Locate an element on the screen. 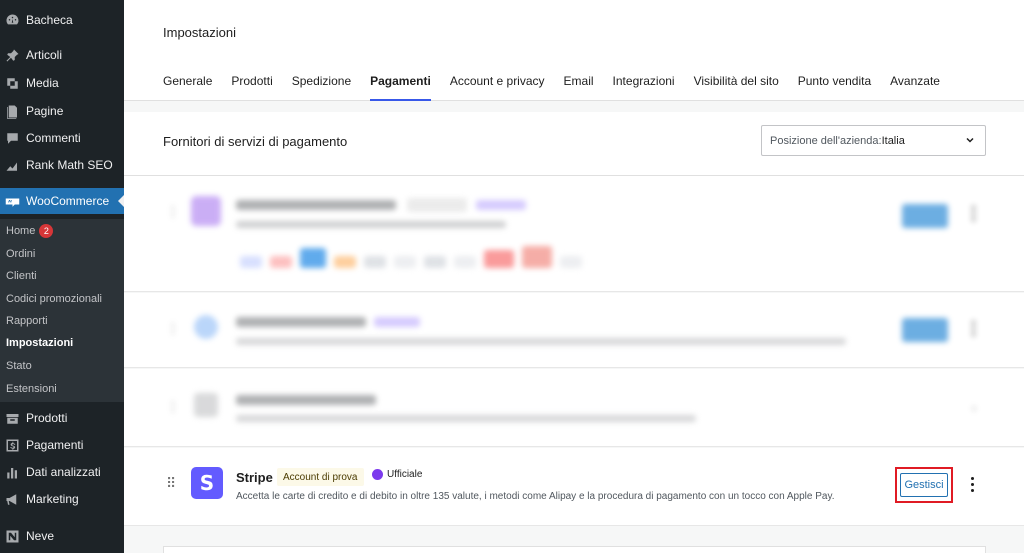 The width and height of the screenshot is (1024, 553). page-icon is located at coordinates (12, 111).